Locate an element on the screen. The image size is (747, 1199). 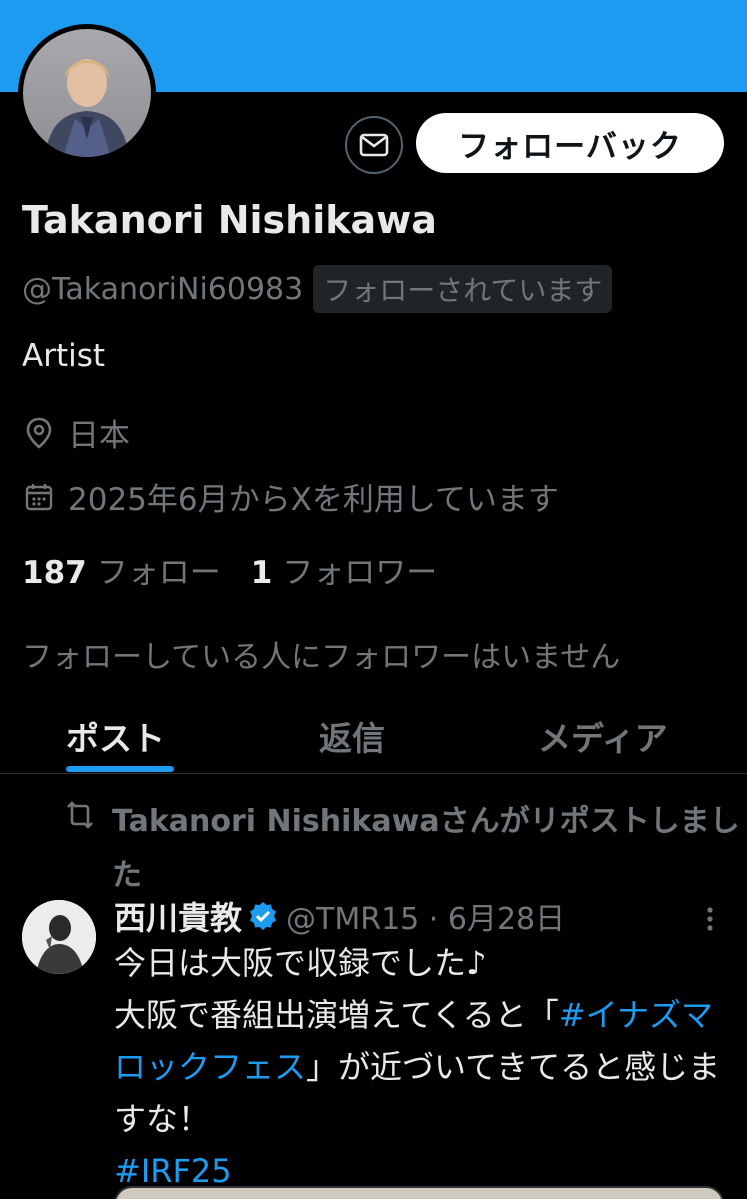
active-tab-indicator is located at coordinates (120, 769).